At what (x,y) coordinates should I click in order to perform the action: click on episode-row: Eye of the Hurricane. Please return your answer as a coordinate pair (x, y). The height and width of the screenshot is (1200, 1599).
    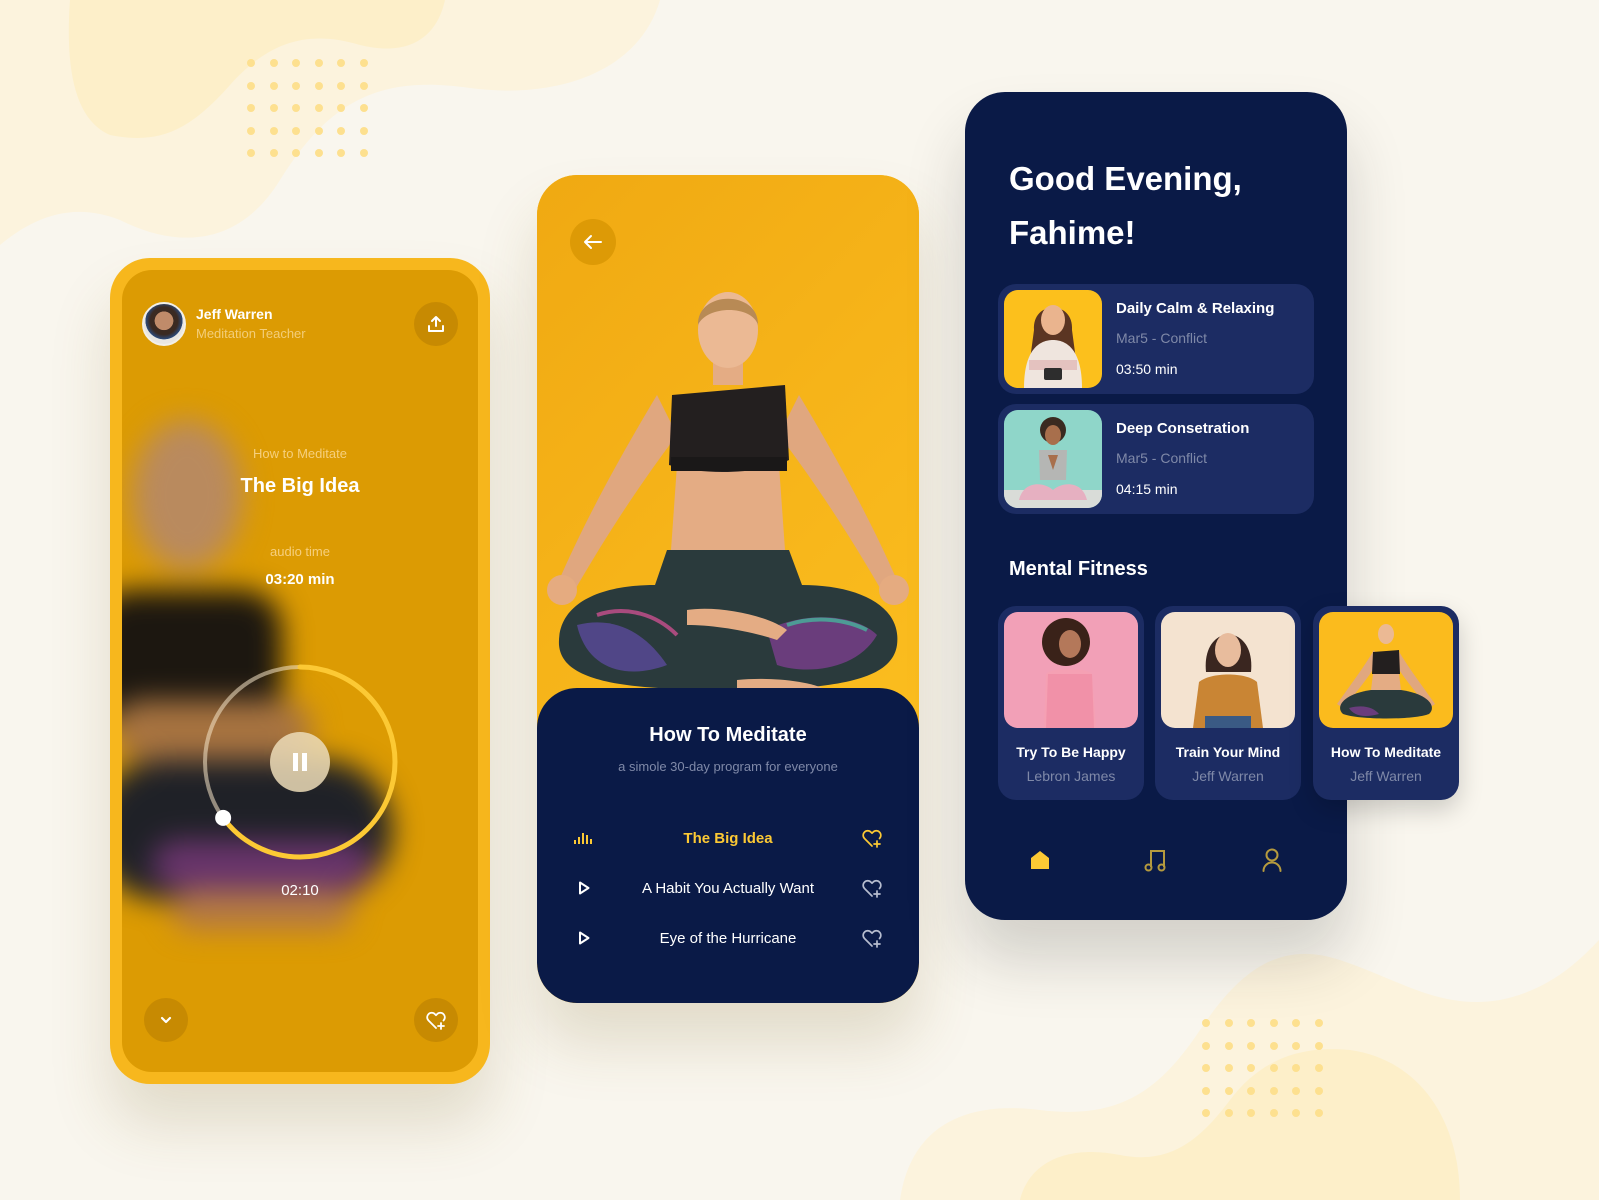
    Looking at the image, I should click on (728, 938).